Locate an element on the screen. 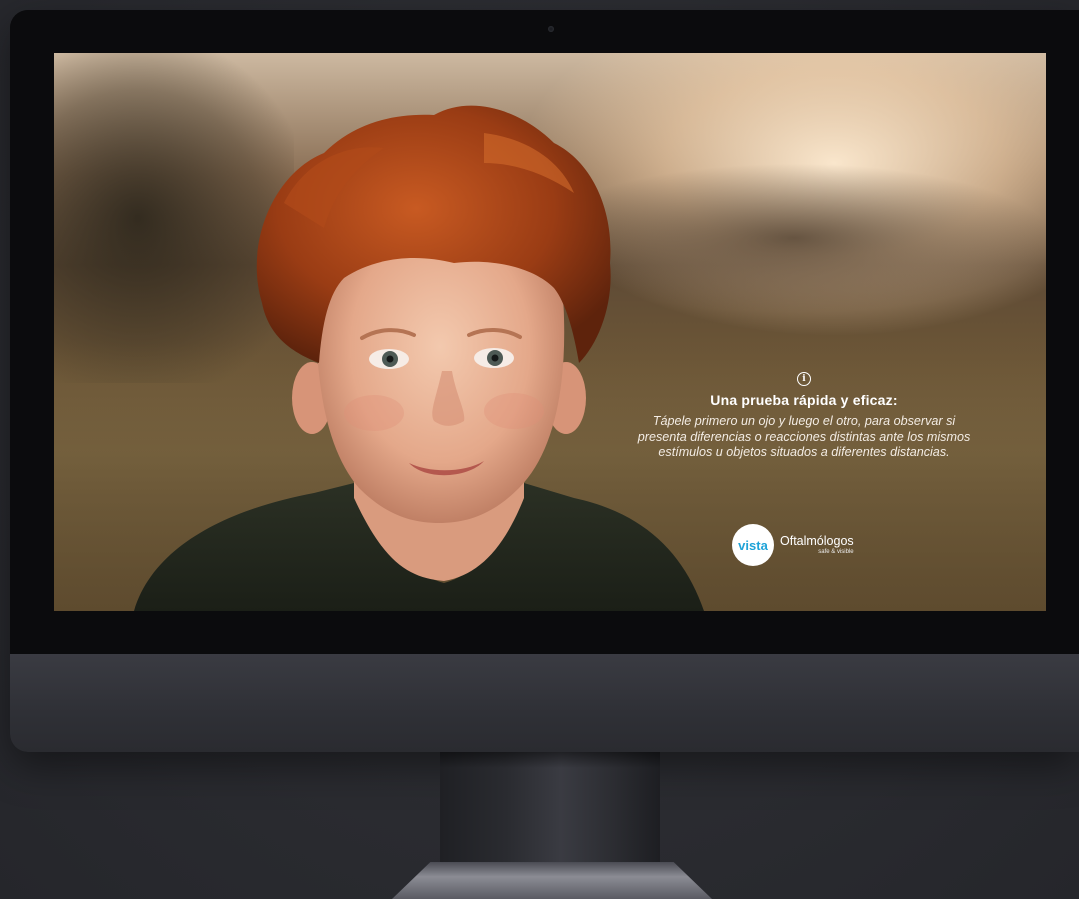 The width and height of the screenshot is (1079, 899). brand-logo: vista Oftalmólogos safe & visible is located at coordinates (793, 545).